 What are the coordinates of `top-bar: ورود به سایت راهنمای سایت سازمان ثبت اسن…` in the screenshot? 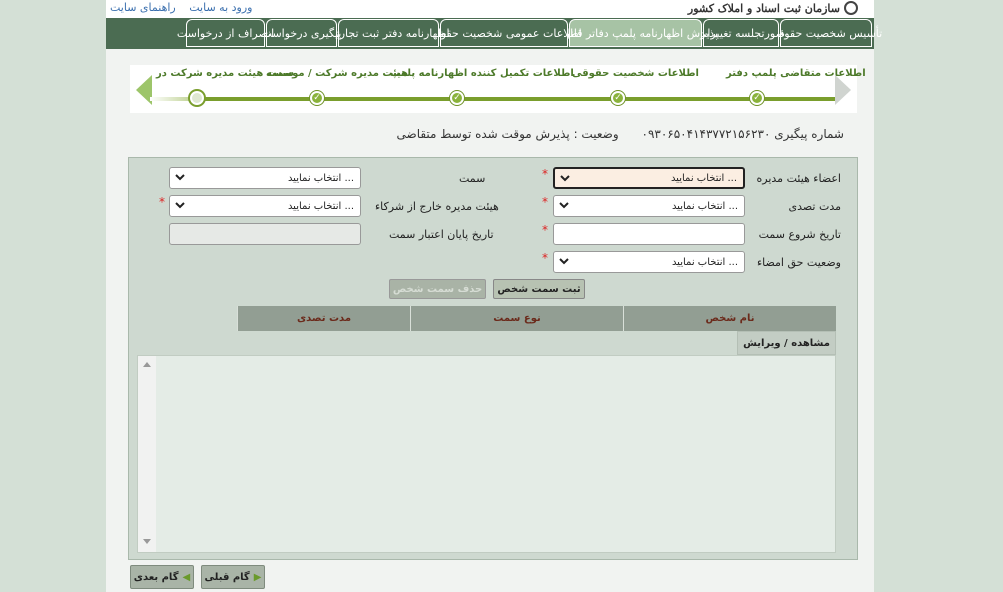 It's located at (490, 9).